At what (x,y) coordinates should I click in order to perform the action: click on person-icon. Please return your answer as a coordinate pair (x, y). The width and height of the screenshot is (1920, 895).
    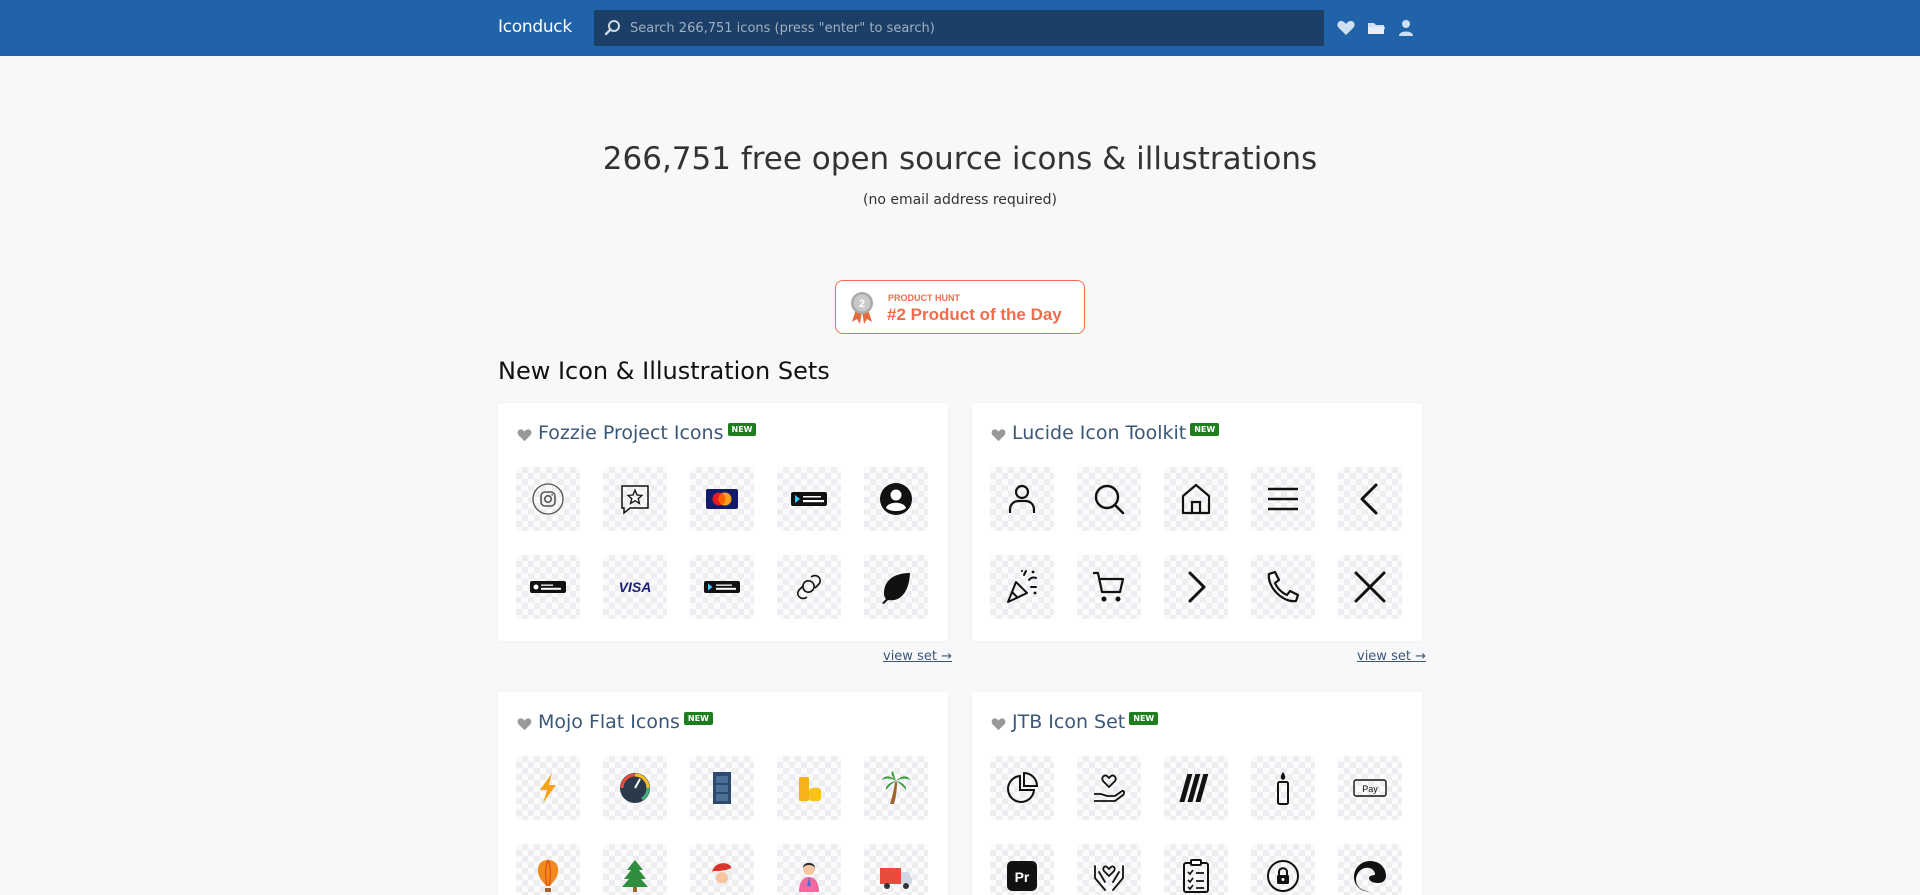
    Looking at the image, I should click on (809, 869).